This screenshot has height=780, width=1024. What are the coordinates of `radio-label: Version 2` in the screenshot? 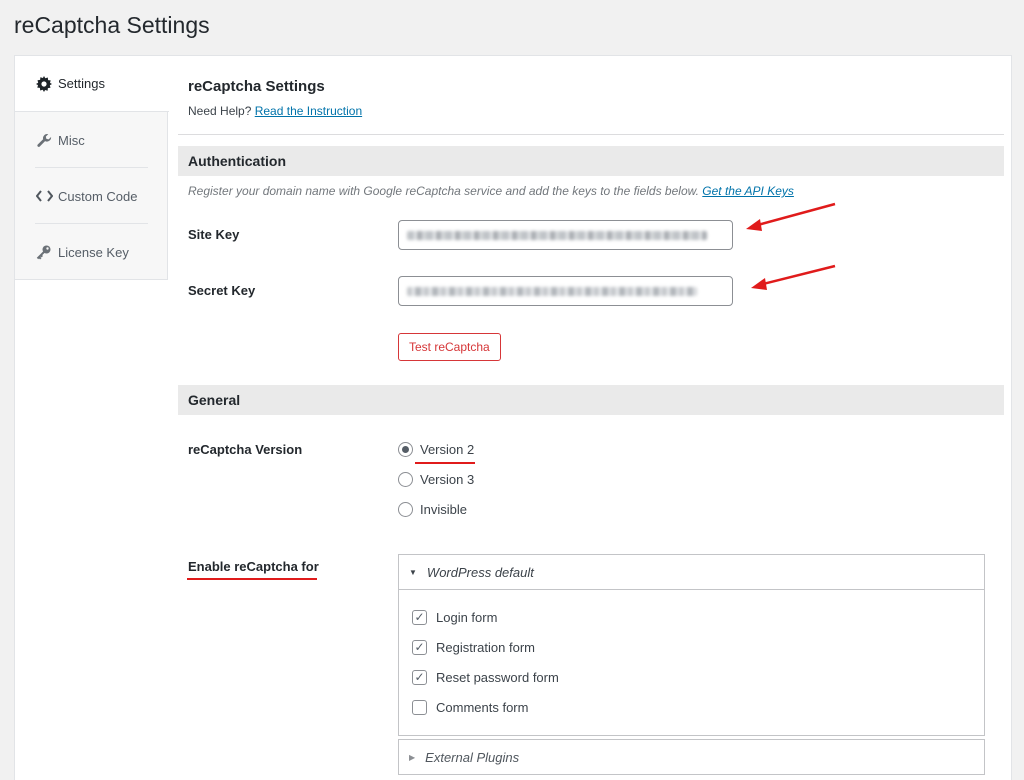 It's located at (447, 449).